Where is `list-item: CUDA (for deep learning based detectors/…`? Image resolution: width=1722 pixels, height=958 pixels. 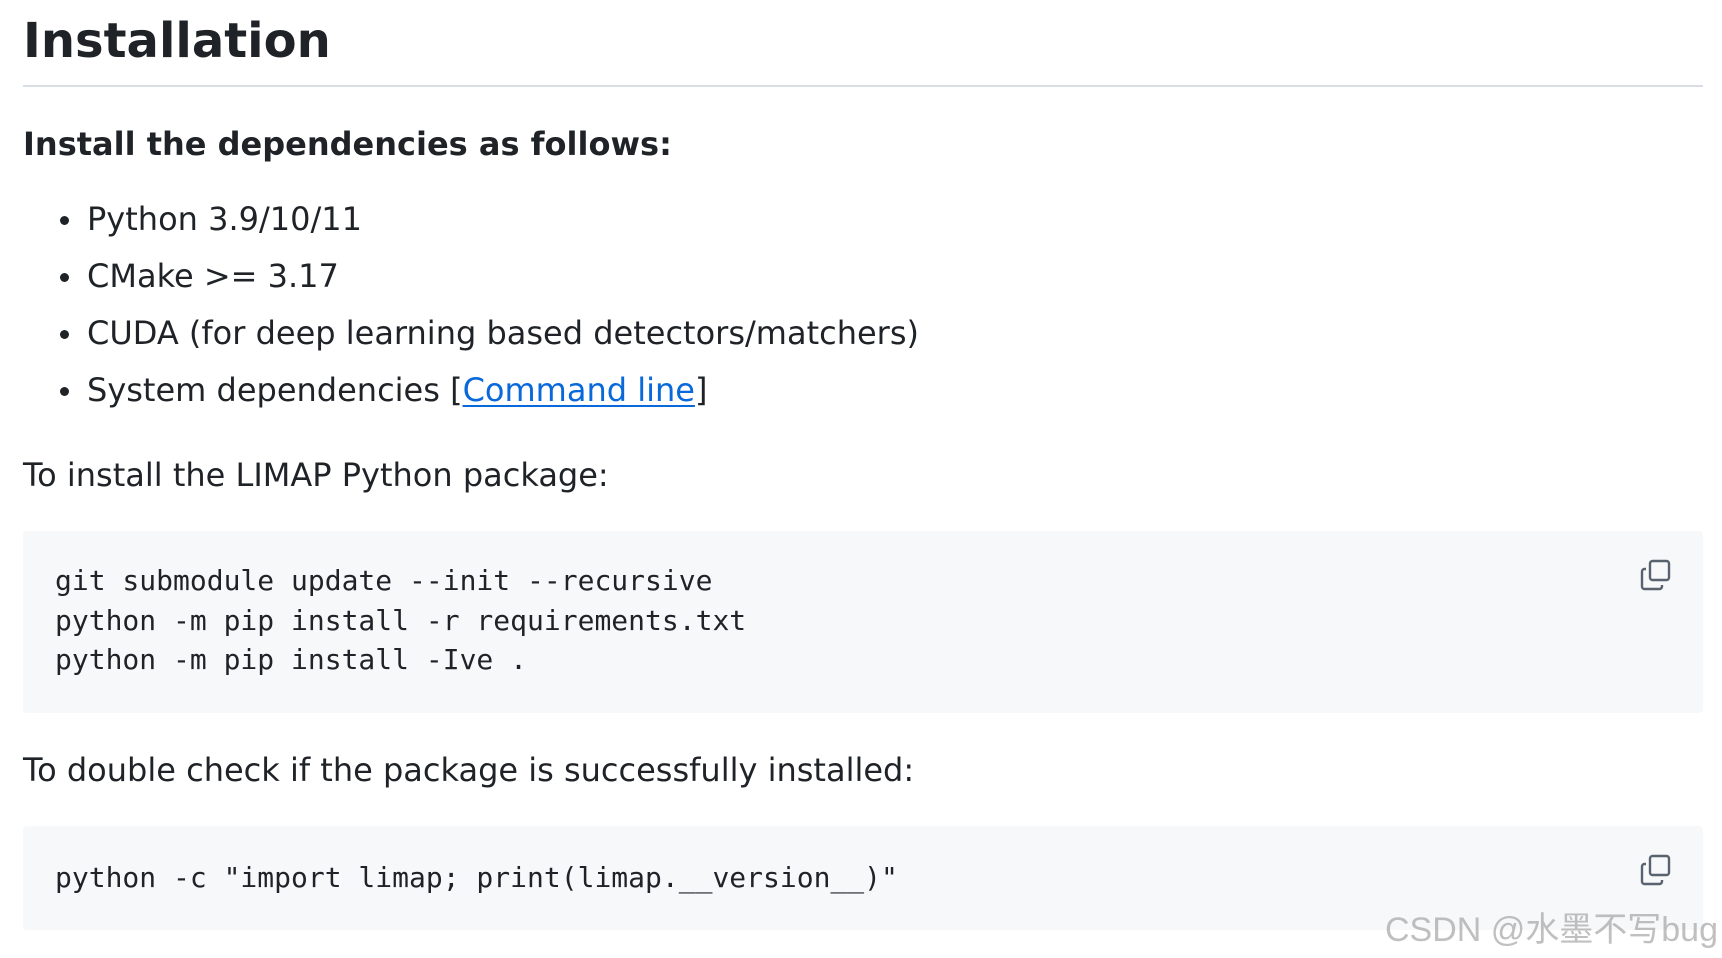
list-item: CUDA (for deep learning based detectors/… is located at coordinates (471, 339).